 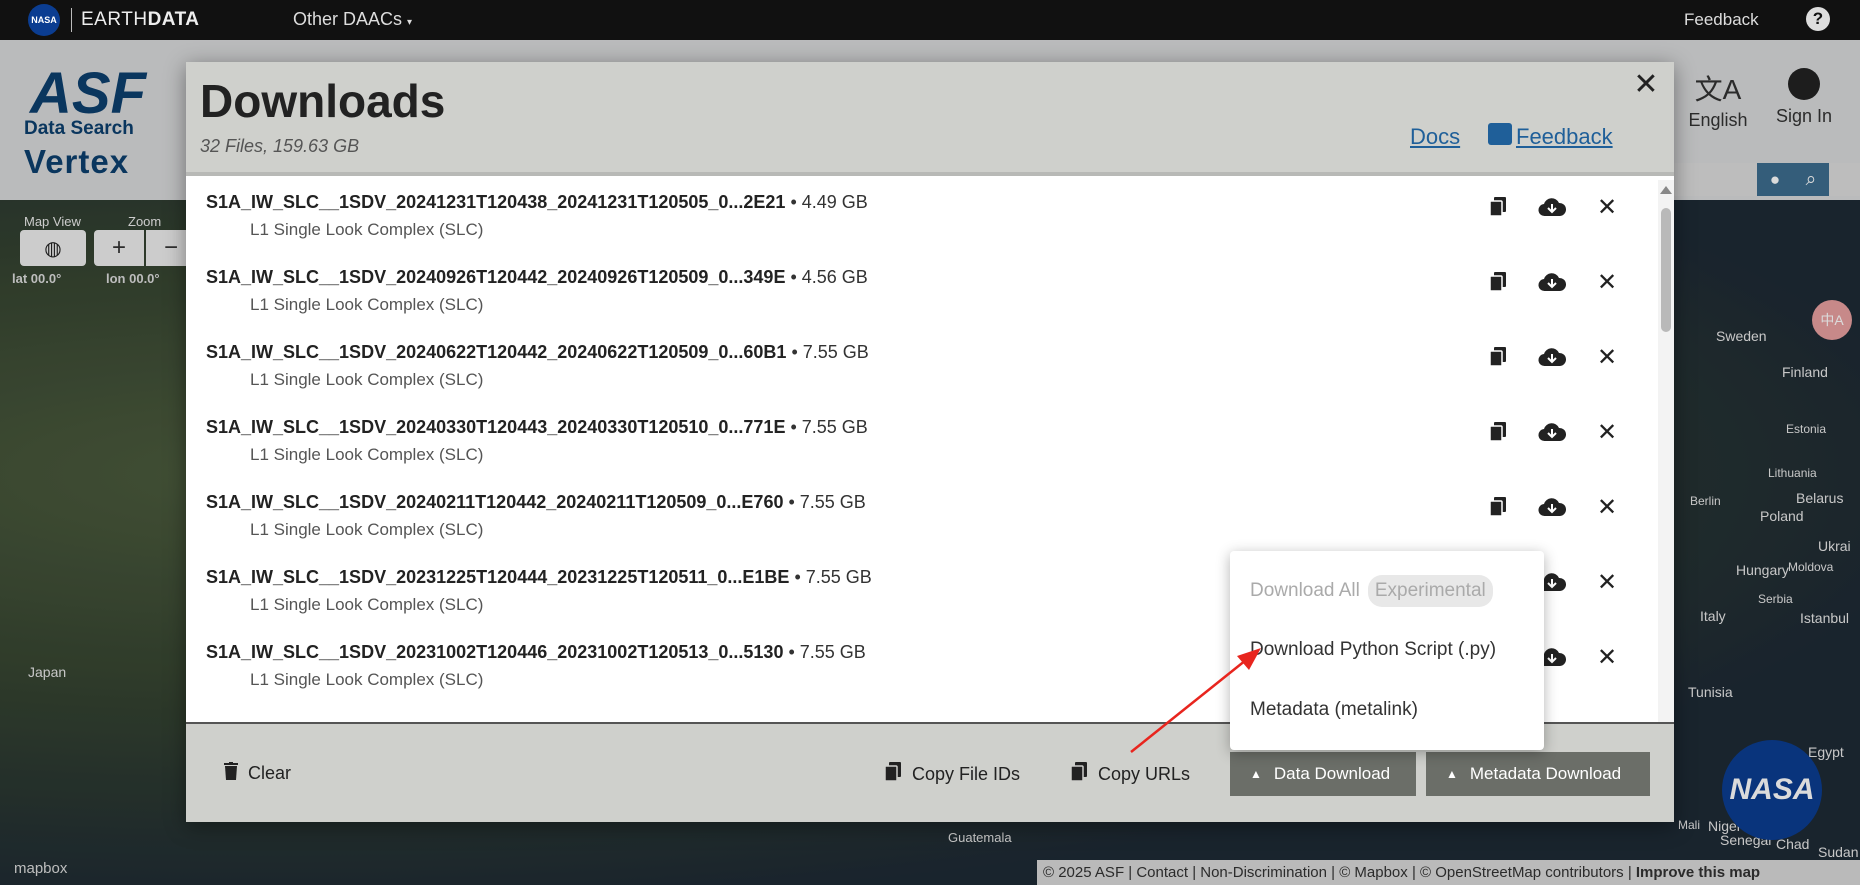 I want to click on file-count-summary: 32 Files, 159.63 GB, so click(x=280, y=146).